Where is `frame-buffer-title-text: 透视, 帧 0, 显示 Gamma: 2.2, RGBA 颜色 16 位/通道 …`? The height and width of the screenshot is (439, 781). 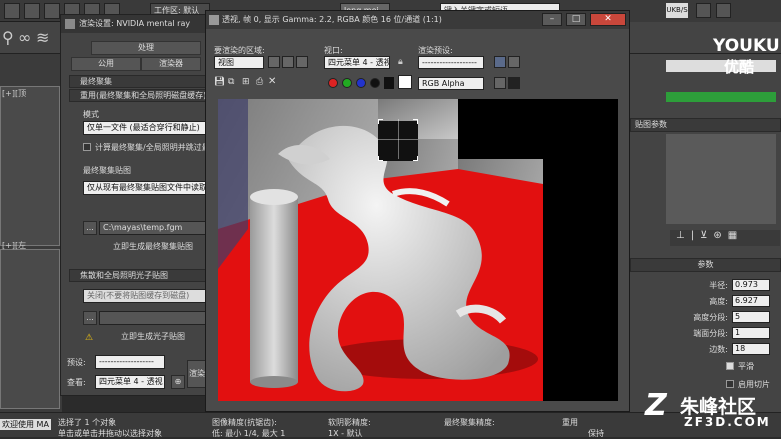
frame-buffer-title-text: 透视, 帧 0, 显示 Gamma: 2.2, RGBA 颜色 16 位/通道 … is located at coordinates (332, 19).